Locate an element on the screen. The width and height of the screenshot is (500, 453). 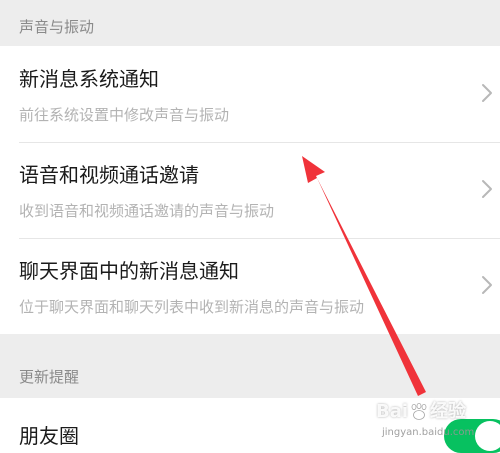
toggle-knob is located at coordinates (487, 436).